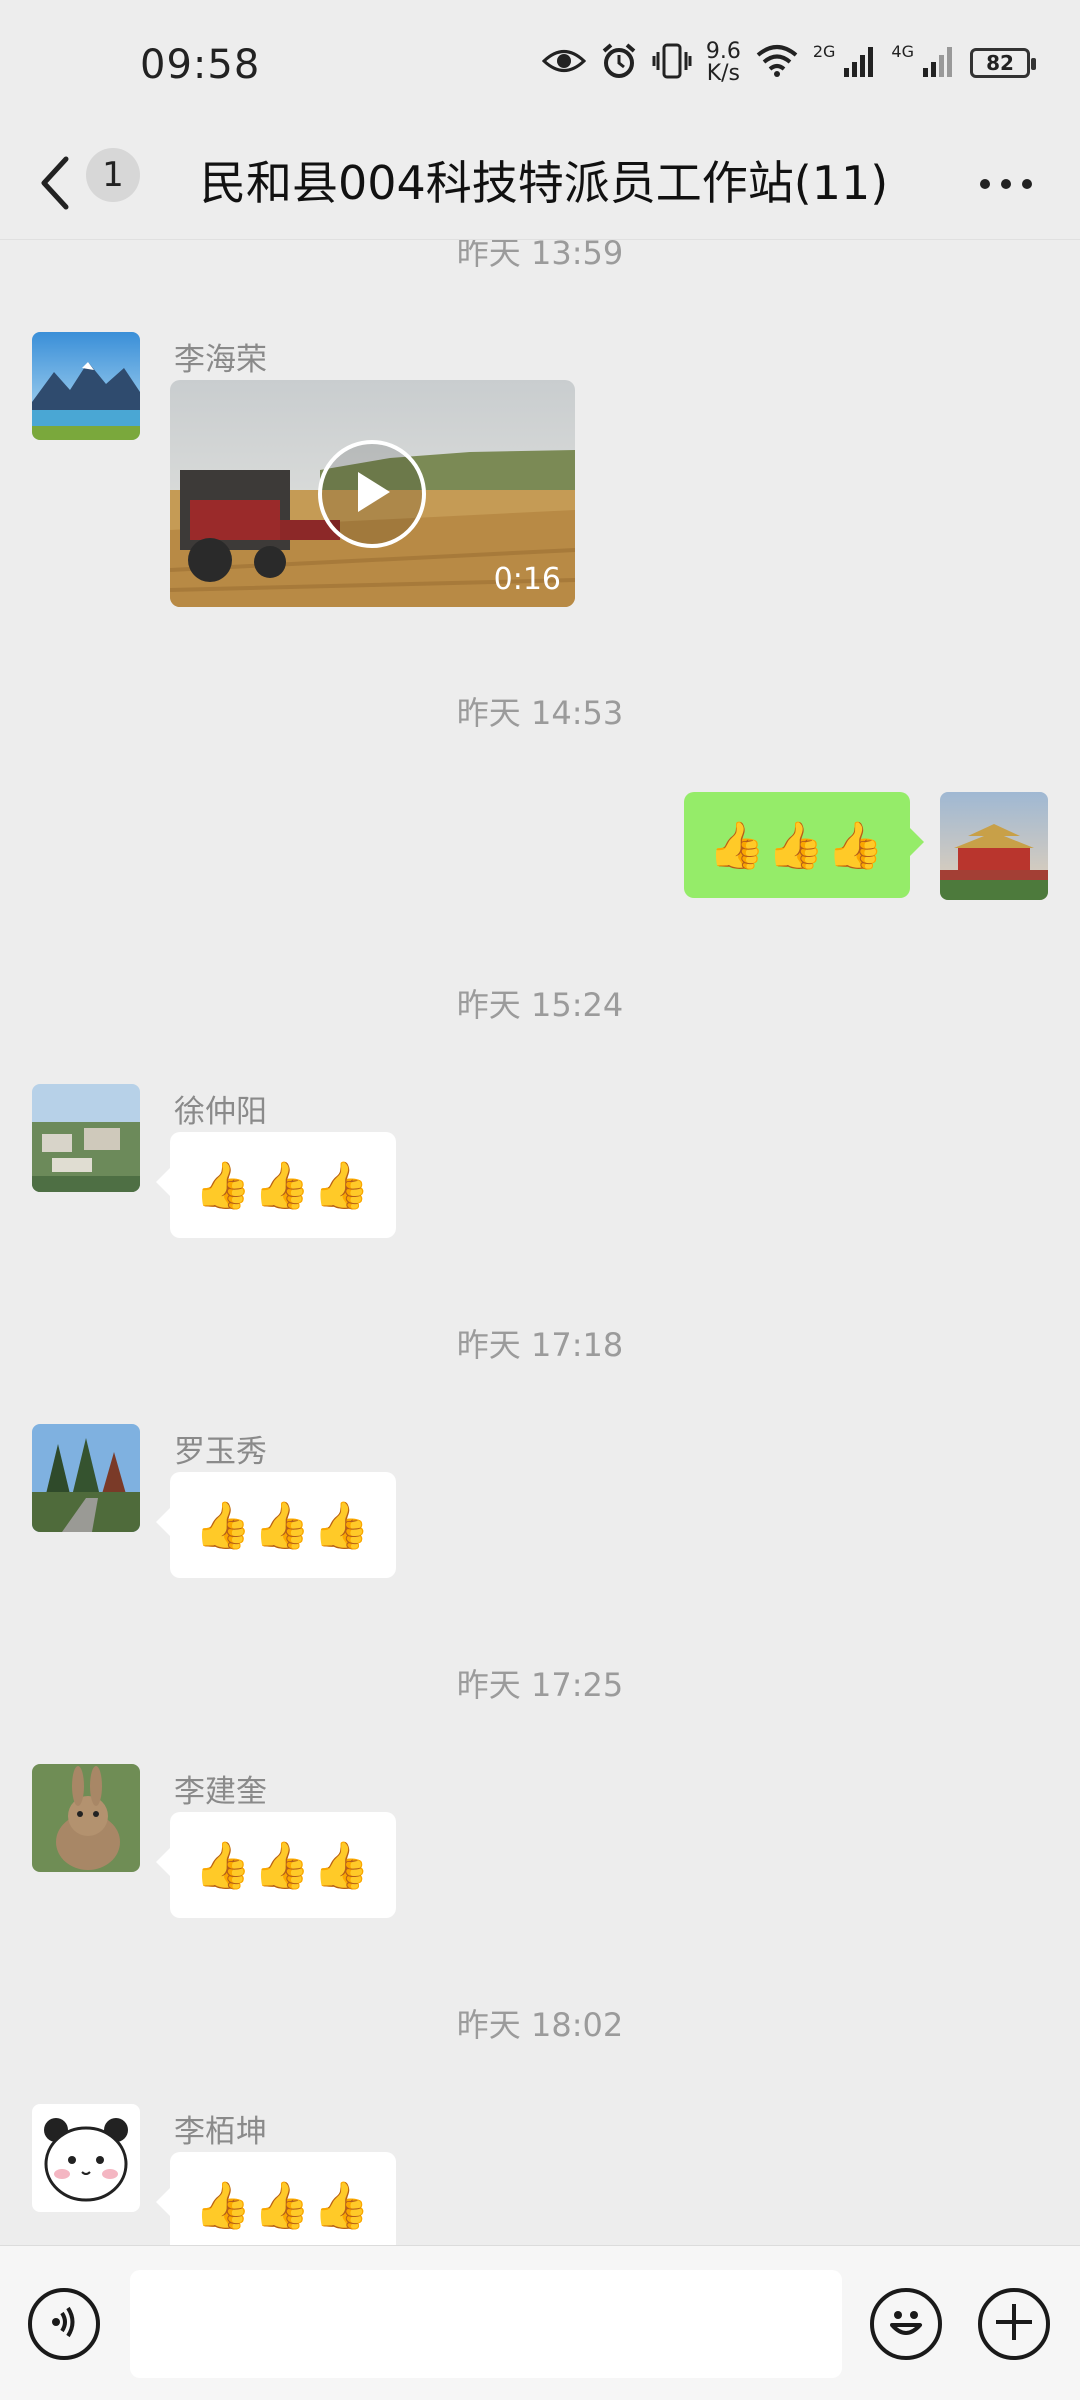 This screenshot has width=1080, height=2400. What do you see at coordinates (540, 1005) in the screenshot?
I see `message-timestamp: 昨天 15:24` at bounding box center [540, 1005].